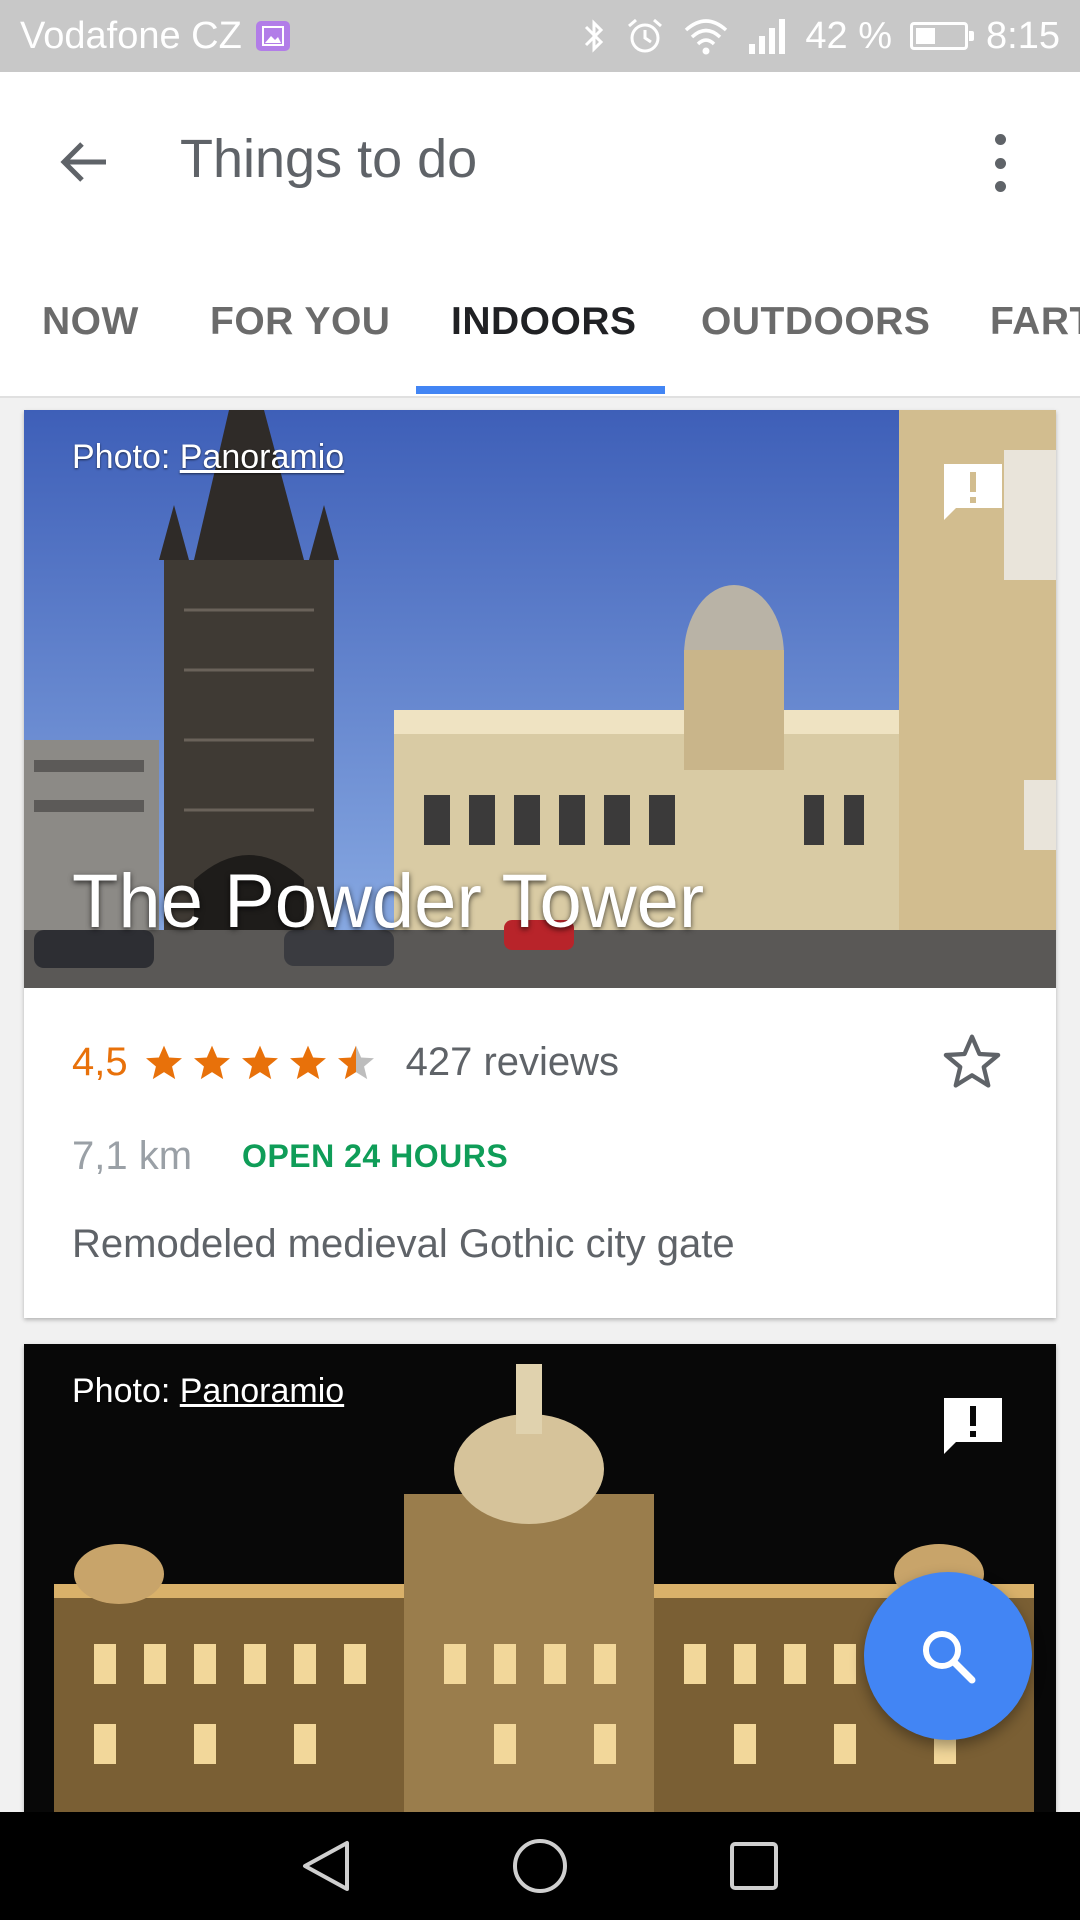 This screenshot has width=1080, height=1920. What do you see at coordinates (132, 1156) in the screenshot?
I see `distance: 7,1 km` at bounding box center [132, 1156].